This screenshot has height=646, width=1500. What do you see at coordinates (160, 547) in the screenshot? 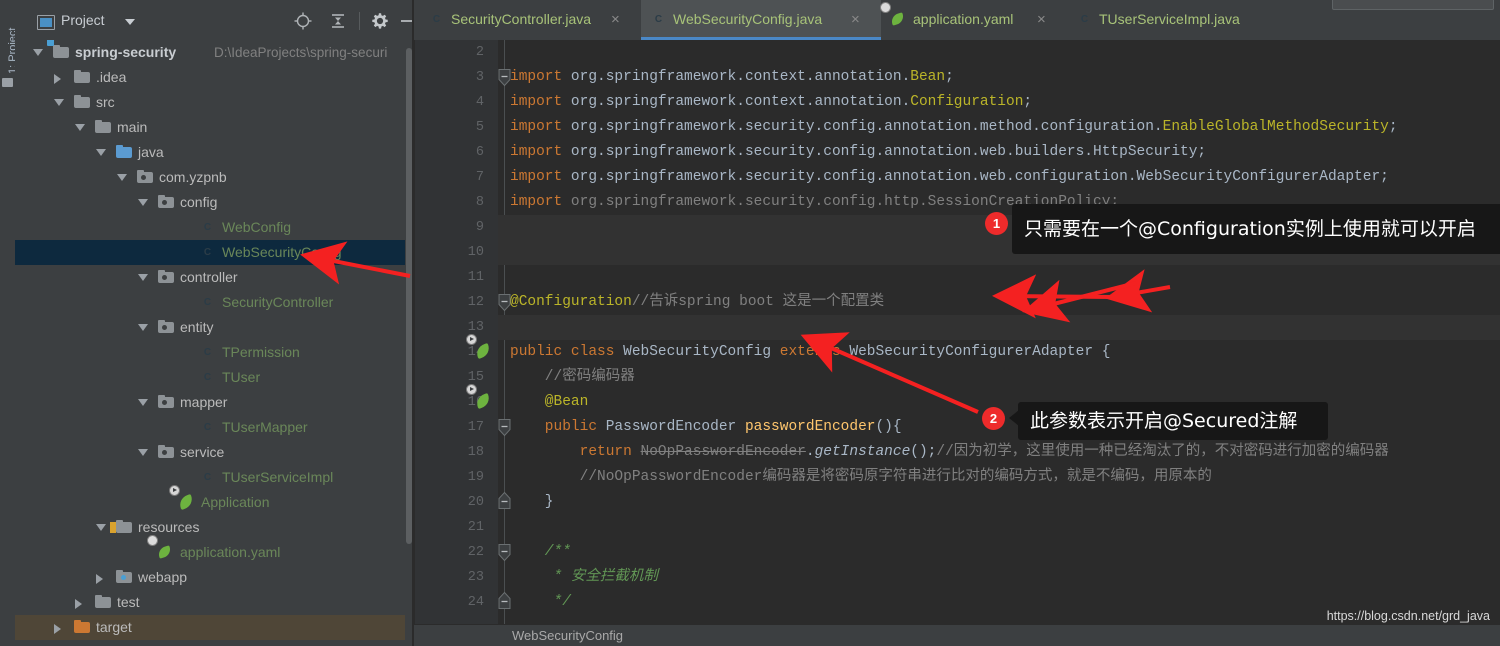
I see `yaml-icon` at bounding box center [160, 547].